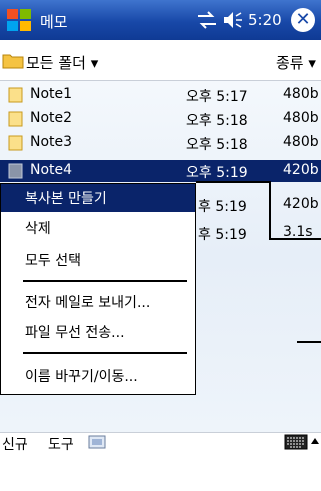 This screenshot has width=321, height=491. What do you see at coordinates (15, 444) in the screenshot?
I see `new-button: 신규` at bounding box center [15, 444].